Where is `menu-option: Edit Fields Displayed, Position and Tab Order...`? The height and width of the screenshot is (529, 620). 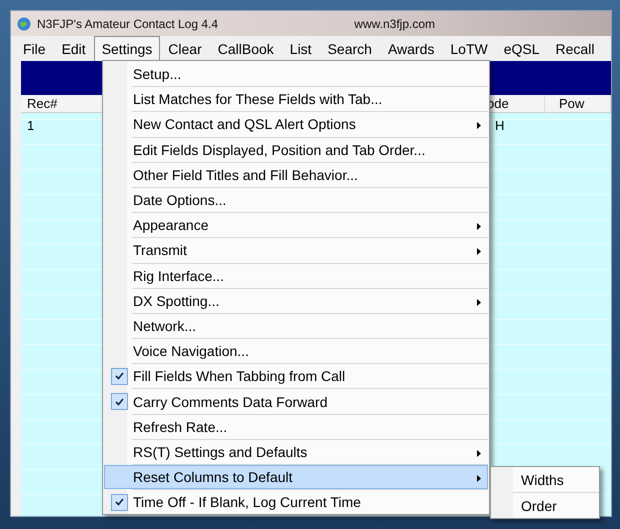 menu-option: Edit Fields Displayed, Position and Tab Order... is located at coordinates (296, 150).